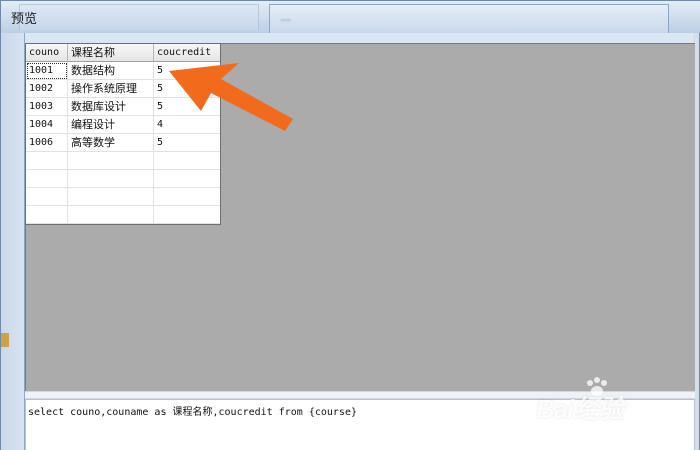  I want to click on cell-course-name: 操作系统原理, so click(111, 89).